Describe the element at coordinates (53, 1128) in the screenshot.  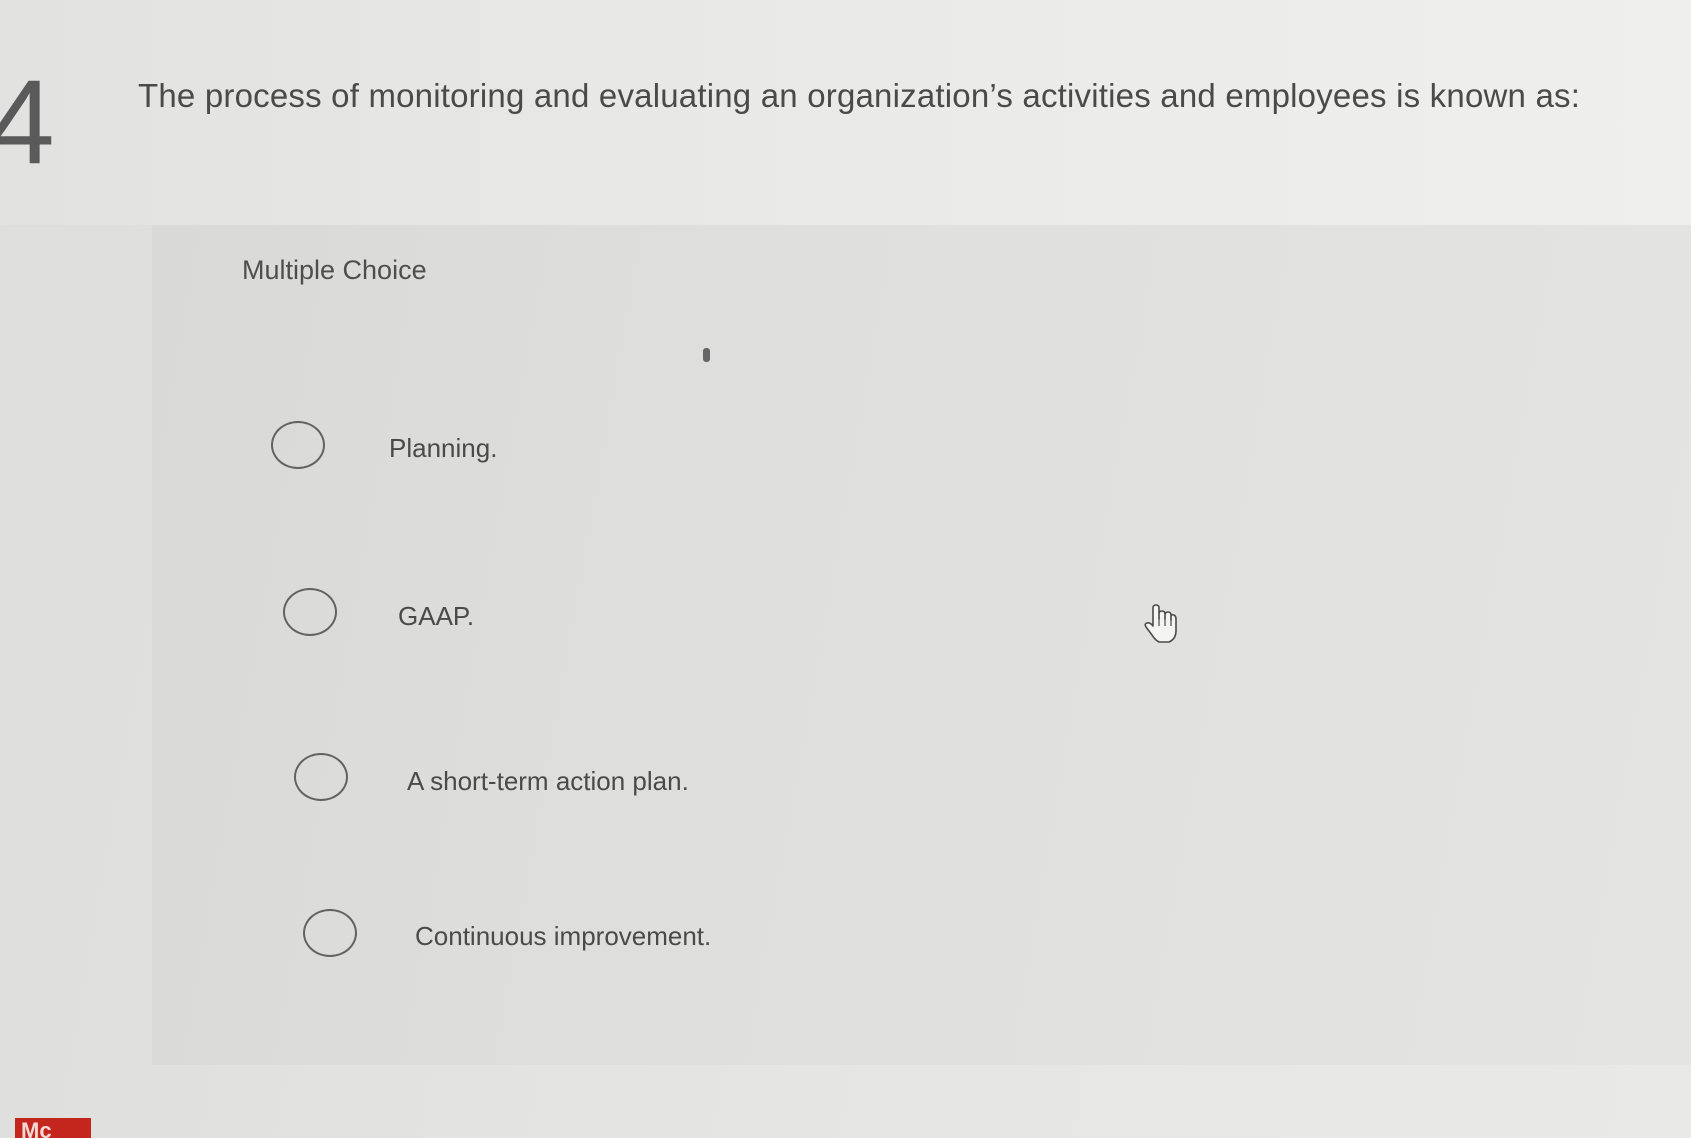
I see `brand-logo: Mc` at that location.